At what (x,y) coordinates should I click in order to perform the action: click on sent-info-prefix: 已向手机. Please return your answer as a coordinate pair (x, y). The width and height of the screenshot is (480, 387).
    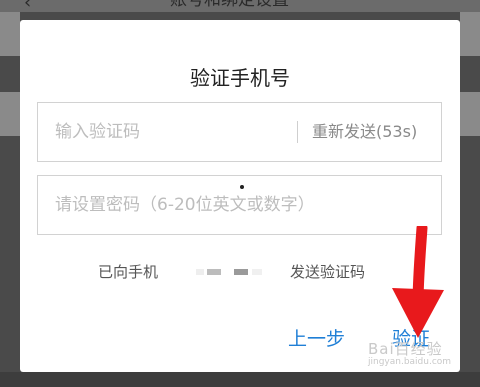
    Looking at the image, I should click on (128, 272).